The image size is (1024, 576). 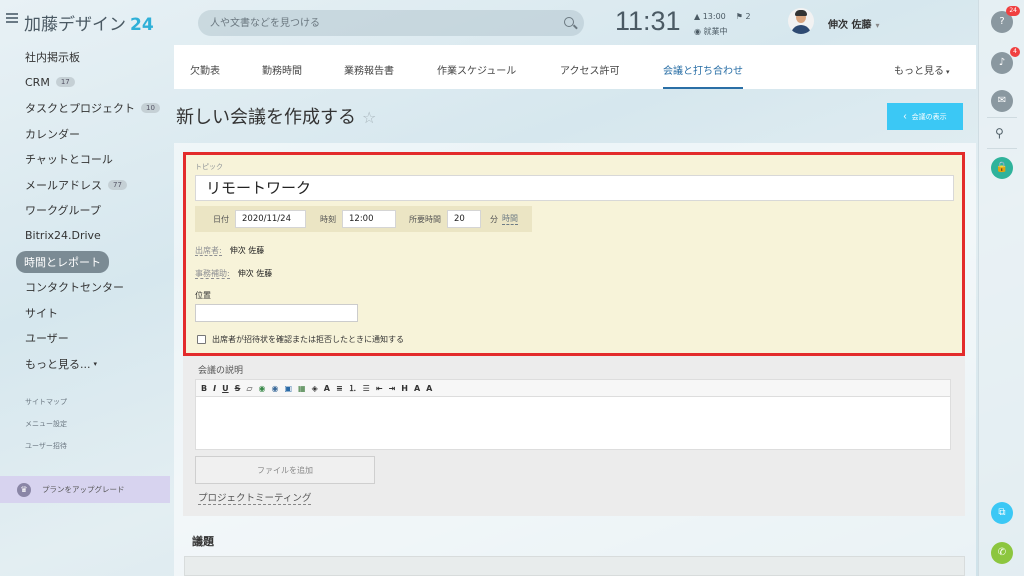 What do you see at coordinates (75, 25) in the screenshot?
I see `company-name: 加藤デザイン` at bounding box center [75, 25].